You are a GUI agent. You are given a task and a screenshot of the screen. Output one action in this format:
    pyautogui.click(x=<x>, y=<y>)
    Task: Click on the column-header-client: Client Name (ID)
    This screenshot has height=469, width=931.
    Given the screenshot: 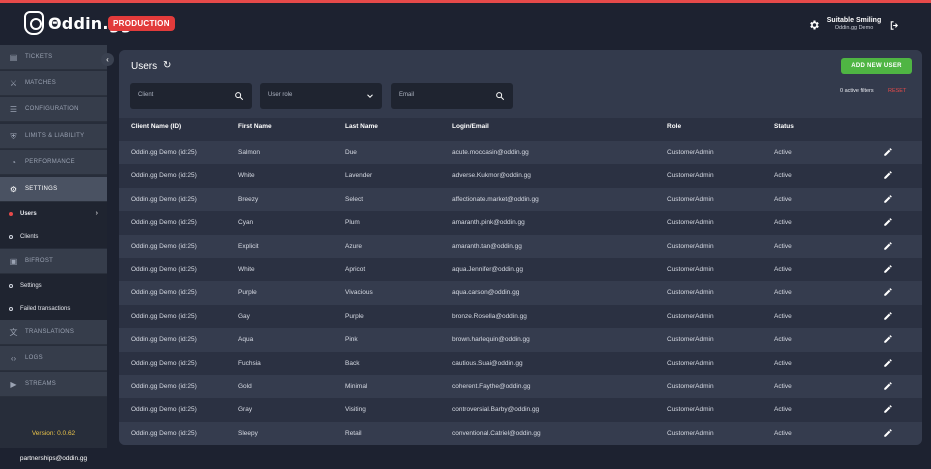 What is the action you would take?
    pyautogui.click(x=156, y=126)
    